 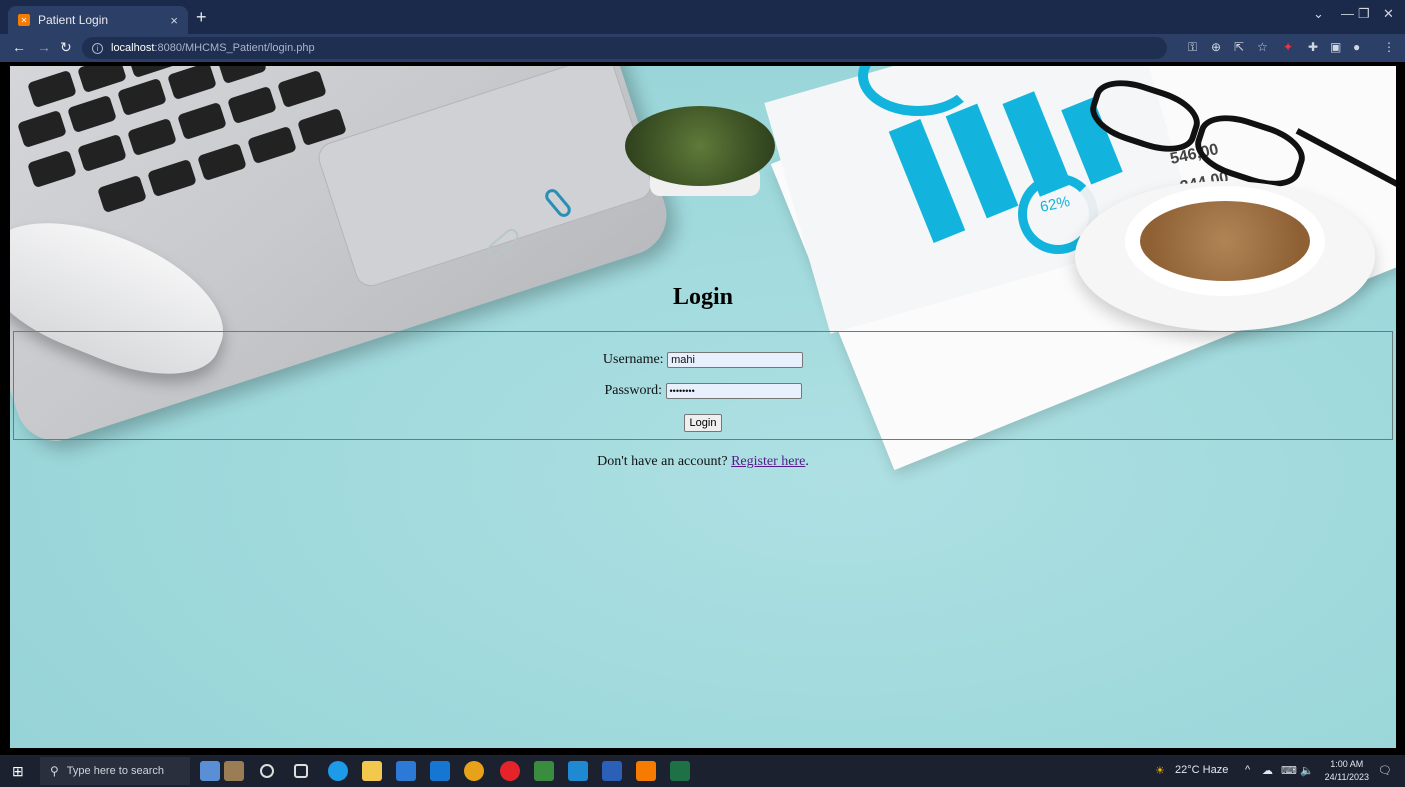 I want to click on taskbar-clock: 1:00 AM 24/11/2023, so click(x=1347, y=771).